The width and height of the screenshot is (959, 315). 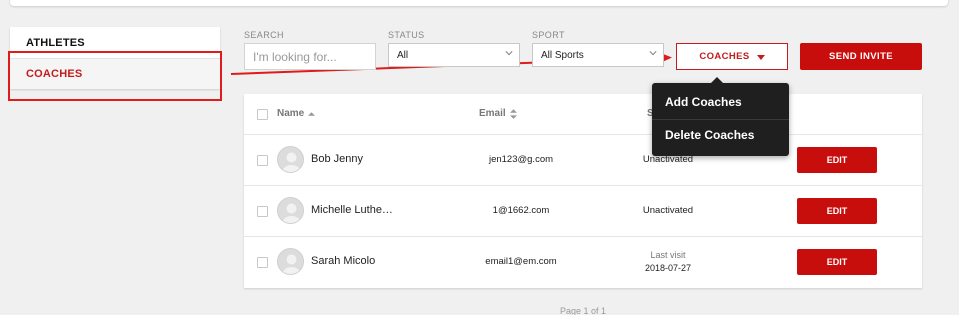 I want to click on sport-label: SPORT, so click(x=548, y=35).